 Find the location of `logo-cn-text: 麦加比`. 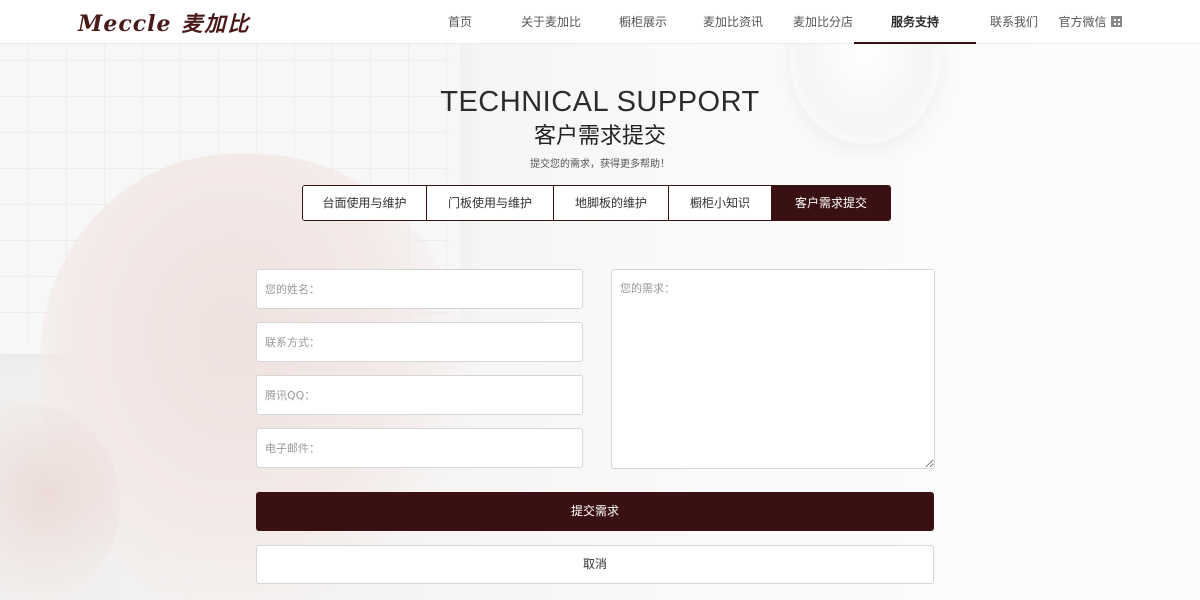

logo-cn-text: 麦加比 is located at coordinates (216, 23).